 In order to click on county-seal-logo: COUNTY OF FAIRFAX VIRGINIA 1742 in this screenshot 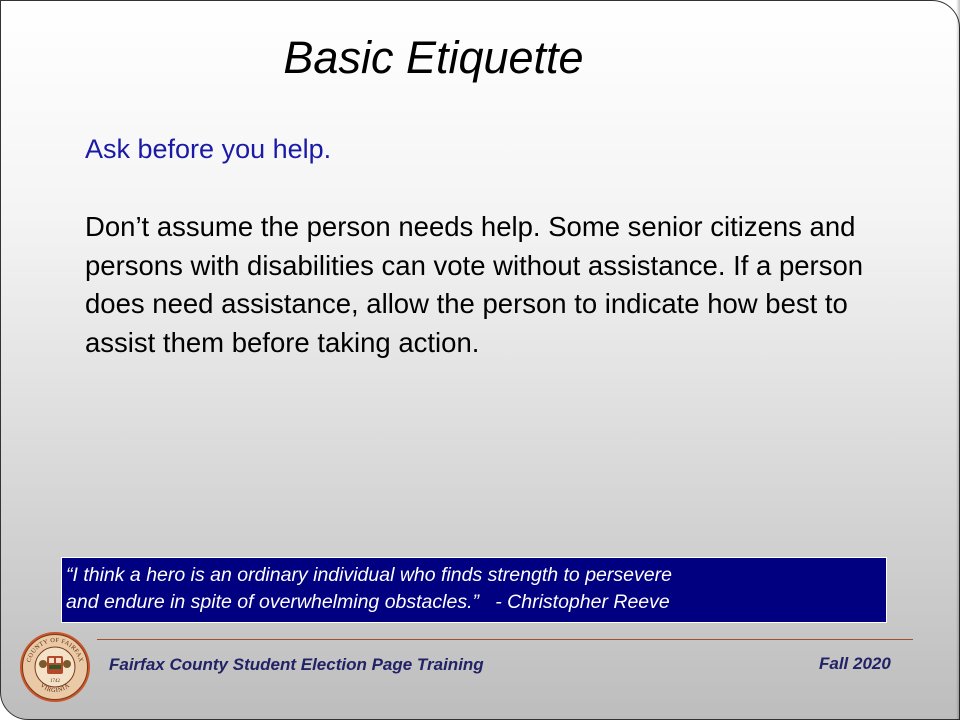, I will do `click(55, 667)`.